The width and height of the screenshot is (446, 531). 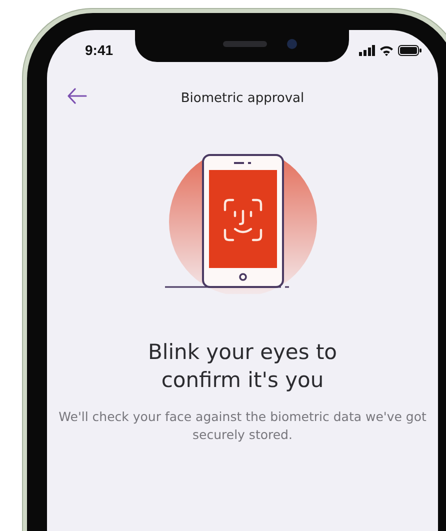 I want to click on heading: Blink your eyes to confirm it's you, so click(x=242, y=366).